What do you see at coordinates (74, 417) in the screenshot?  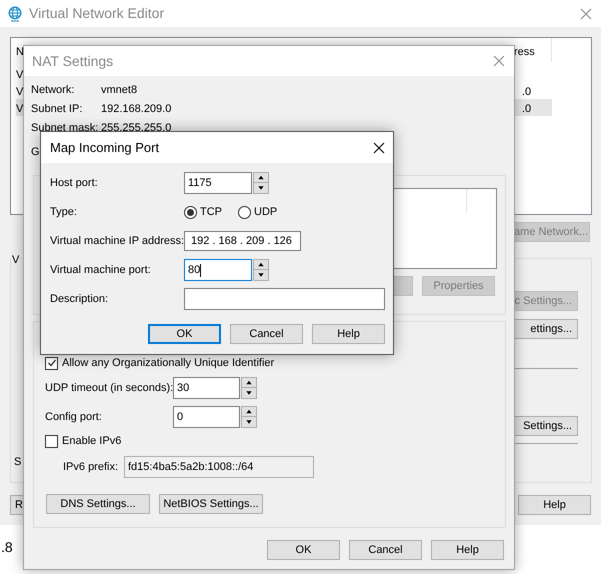 I see `field-label: Config port:` at bounding box center [74, 417].